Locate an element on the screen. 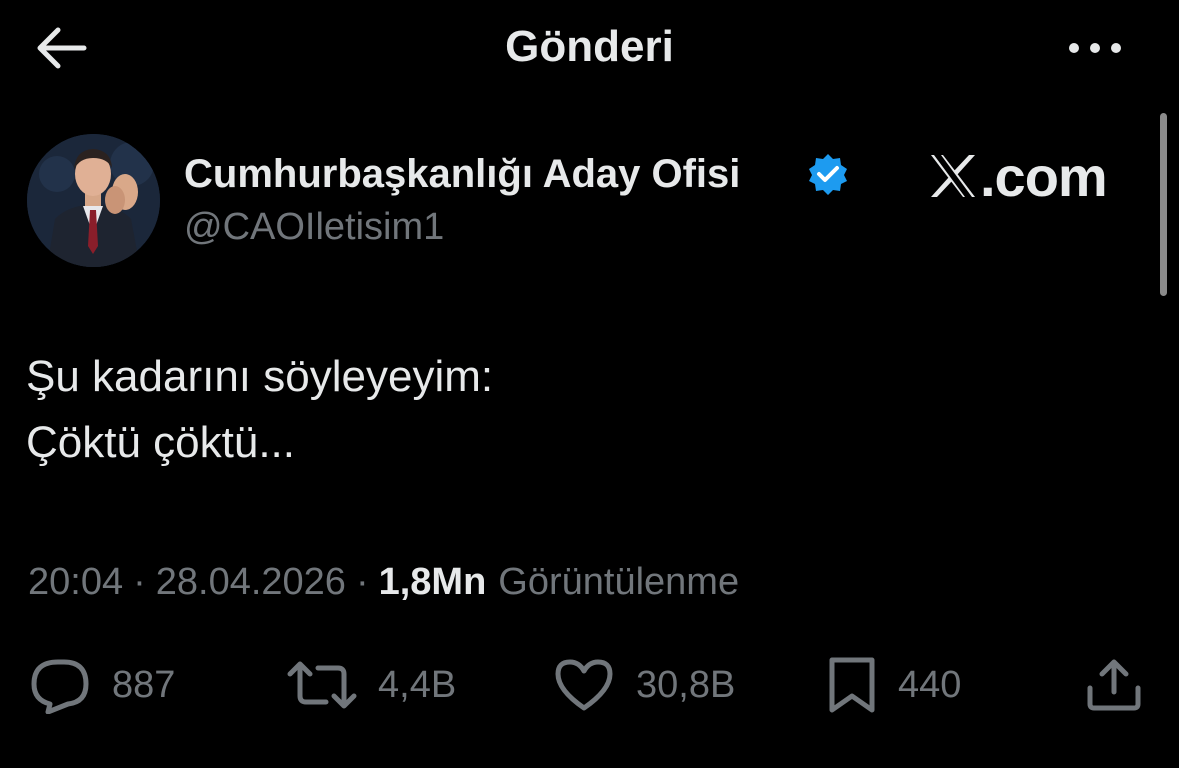 Image resolution: width=1179 pixels, height=768 pixels. repost-icon is located at coordinates (322, 685).